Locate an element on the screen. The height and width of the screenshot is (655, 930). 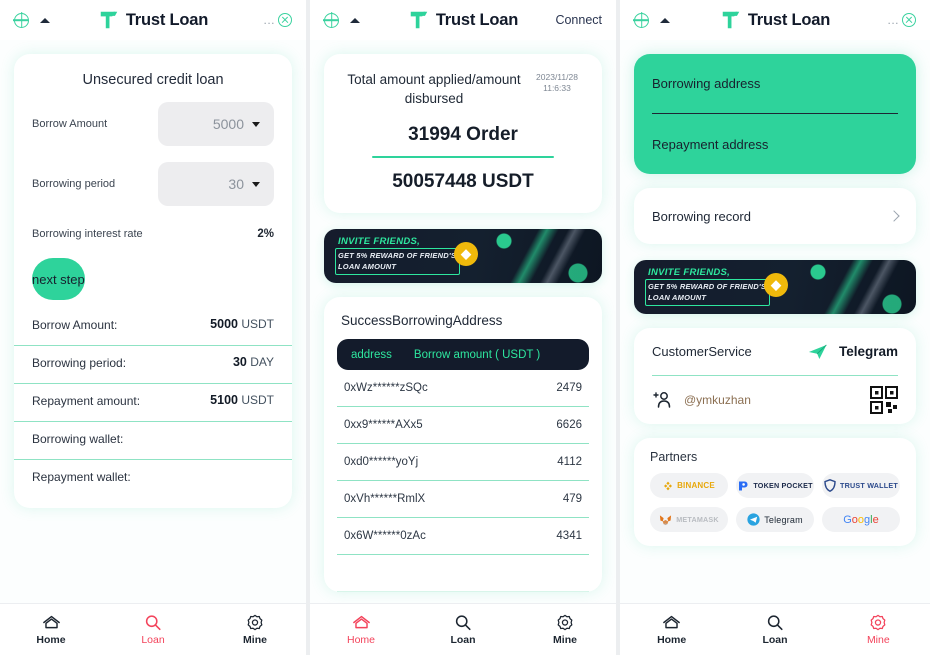
borrowing-record-item: Borrowing record is located at coordinates (776, 216).